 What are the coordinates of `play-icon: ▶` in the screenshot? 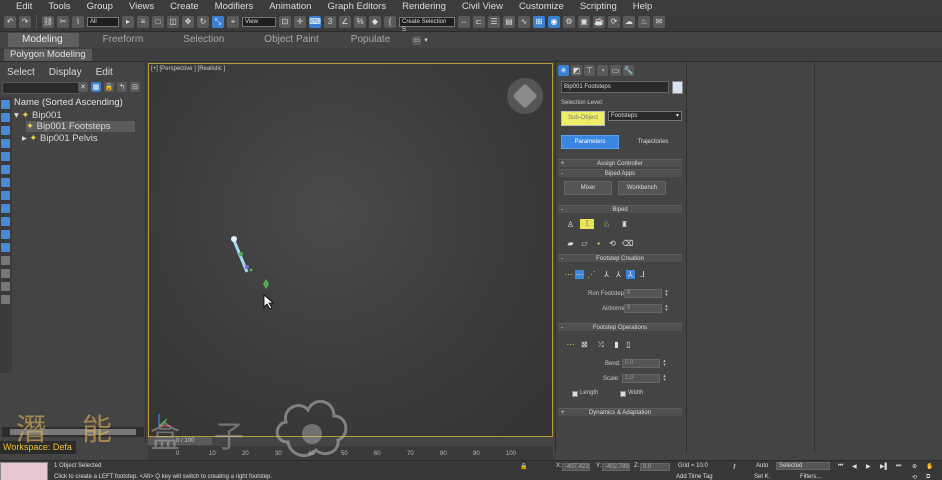 It's located at (868, 466).